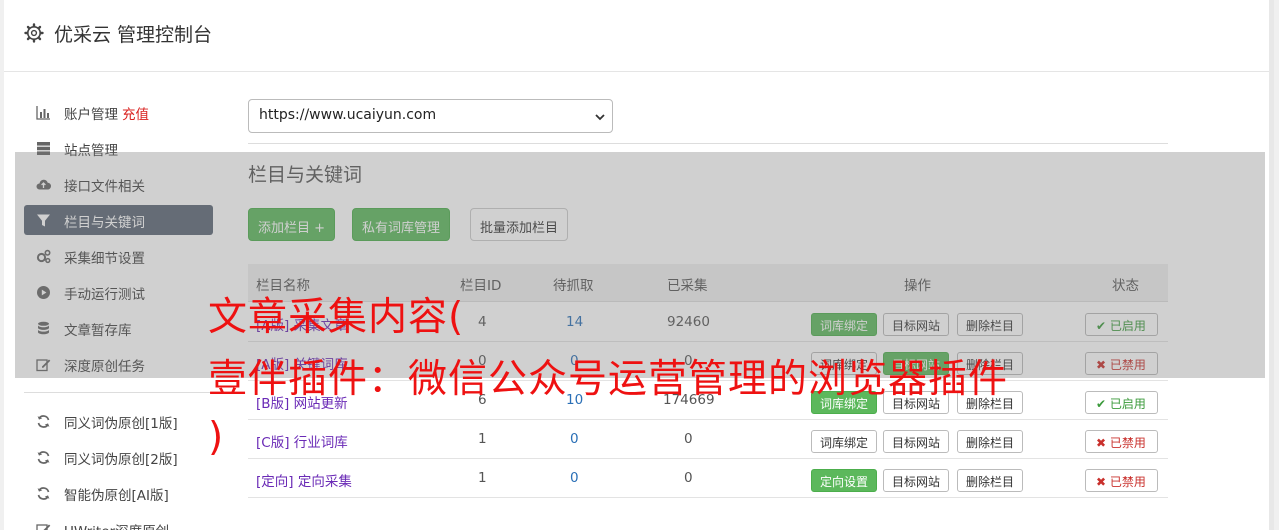 The height and width of the screenshot is (530, 1279). What do you see at coordinates (348, 115) in the screenshot?
I see `site-select-value: https://www.ucaiyun.com` at bounding box center [348, 115].